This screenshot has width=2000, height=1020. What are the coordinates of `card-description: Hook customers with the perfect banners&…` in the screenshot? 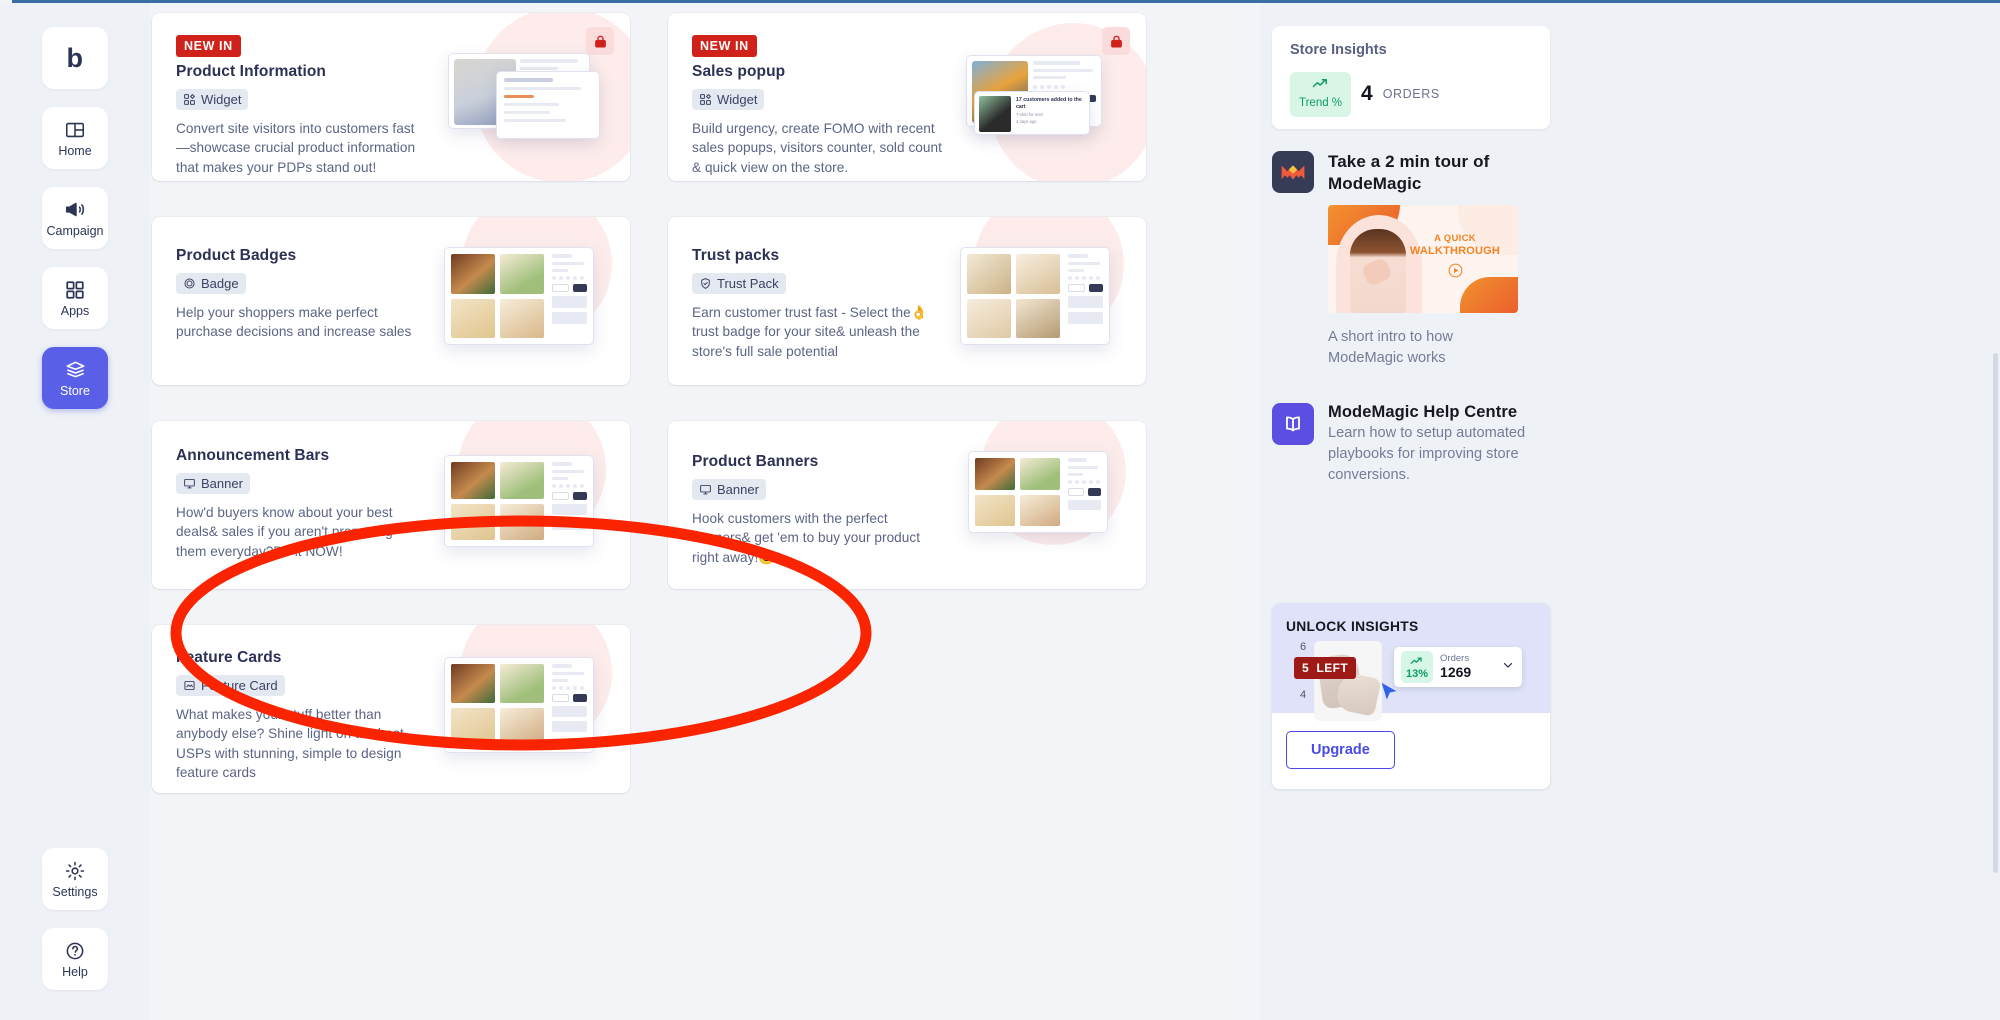 It's located at (806, 538).